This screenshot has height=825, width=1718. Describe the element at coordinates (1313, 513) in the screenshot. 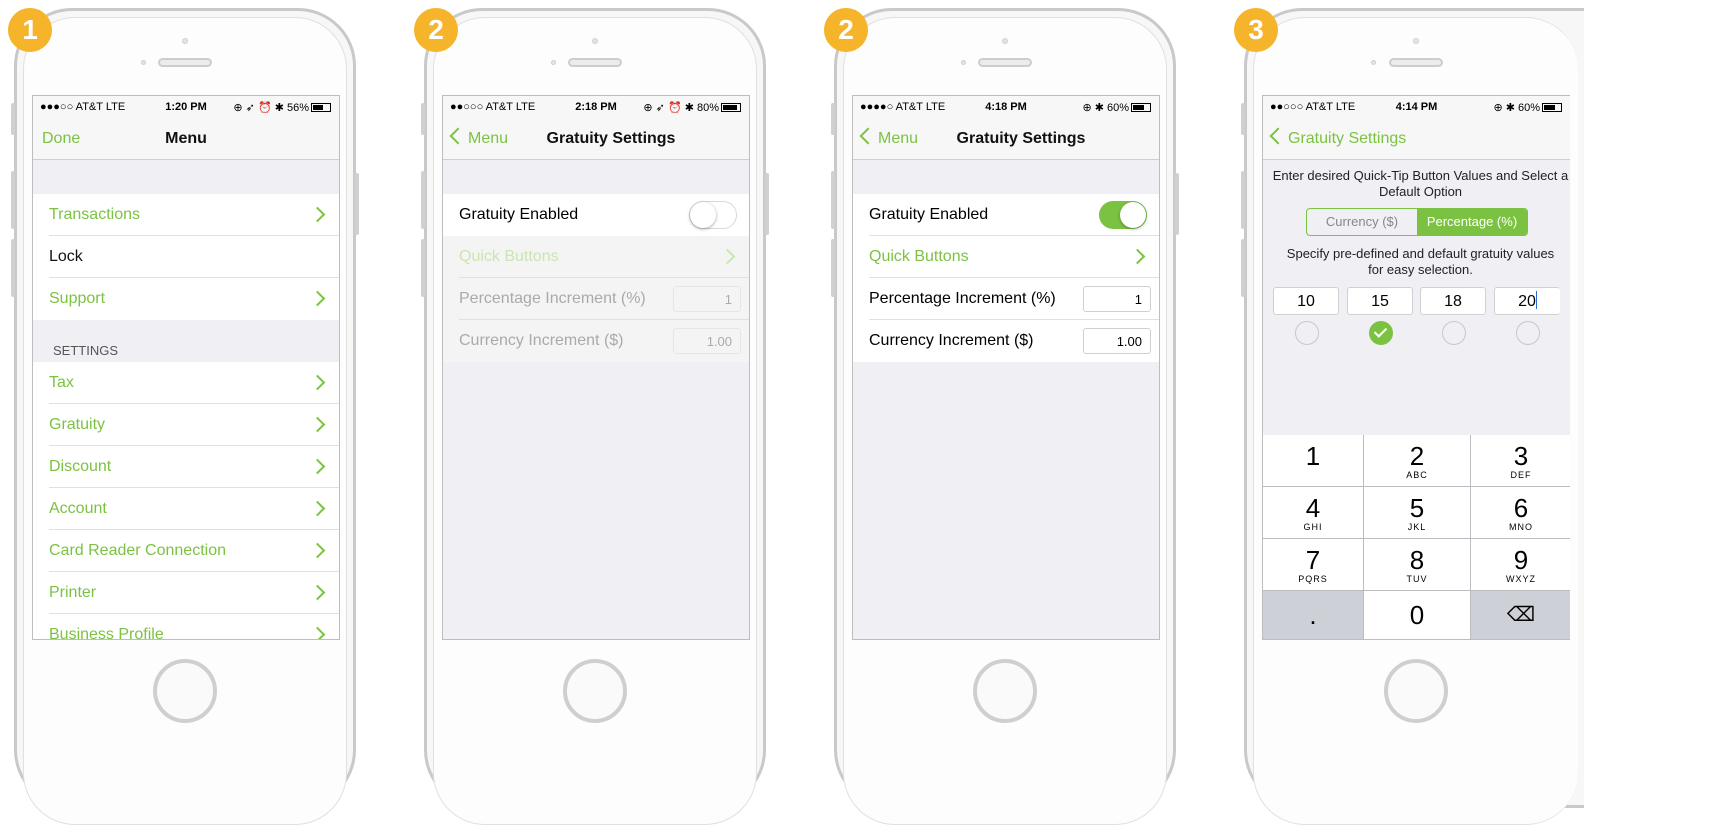

I see `key-4: 4 GHI` at that location.